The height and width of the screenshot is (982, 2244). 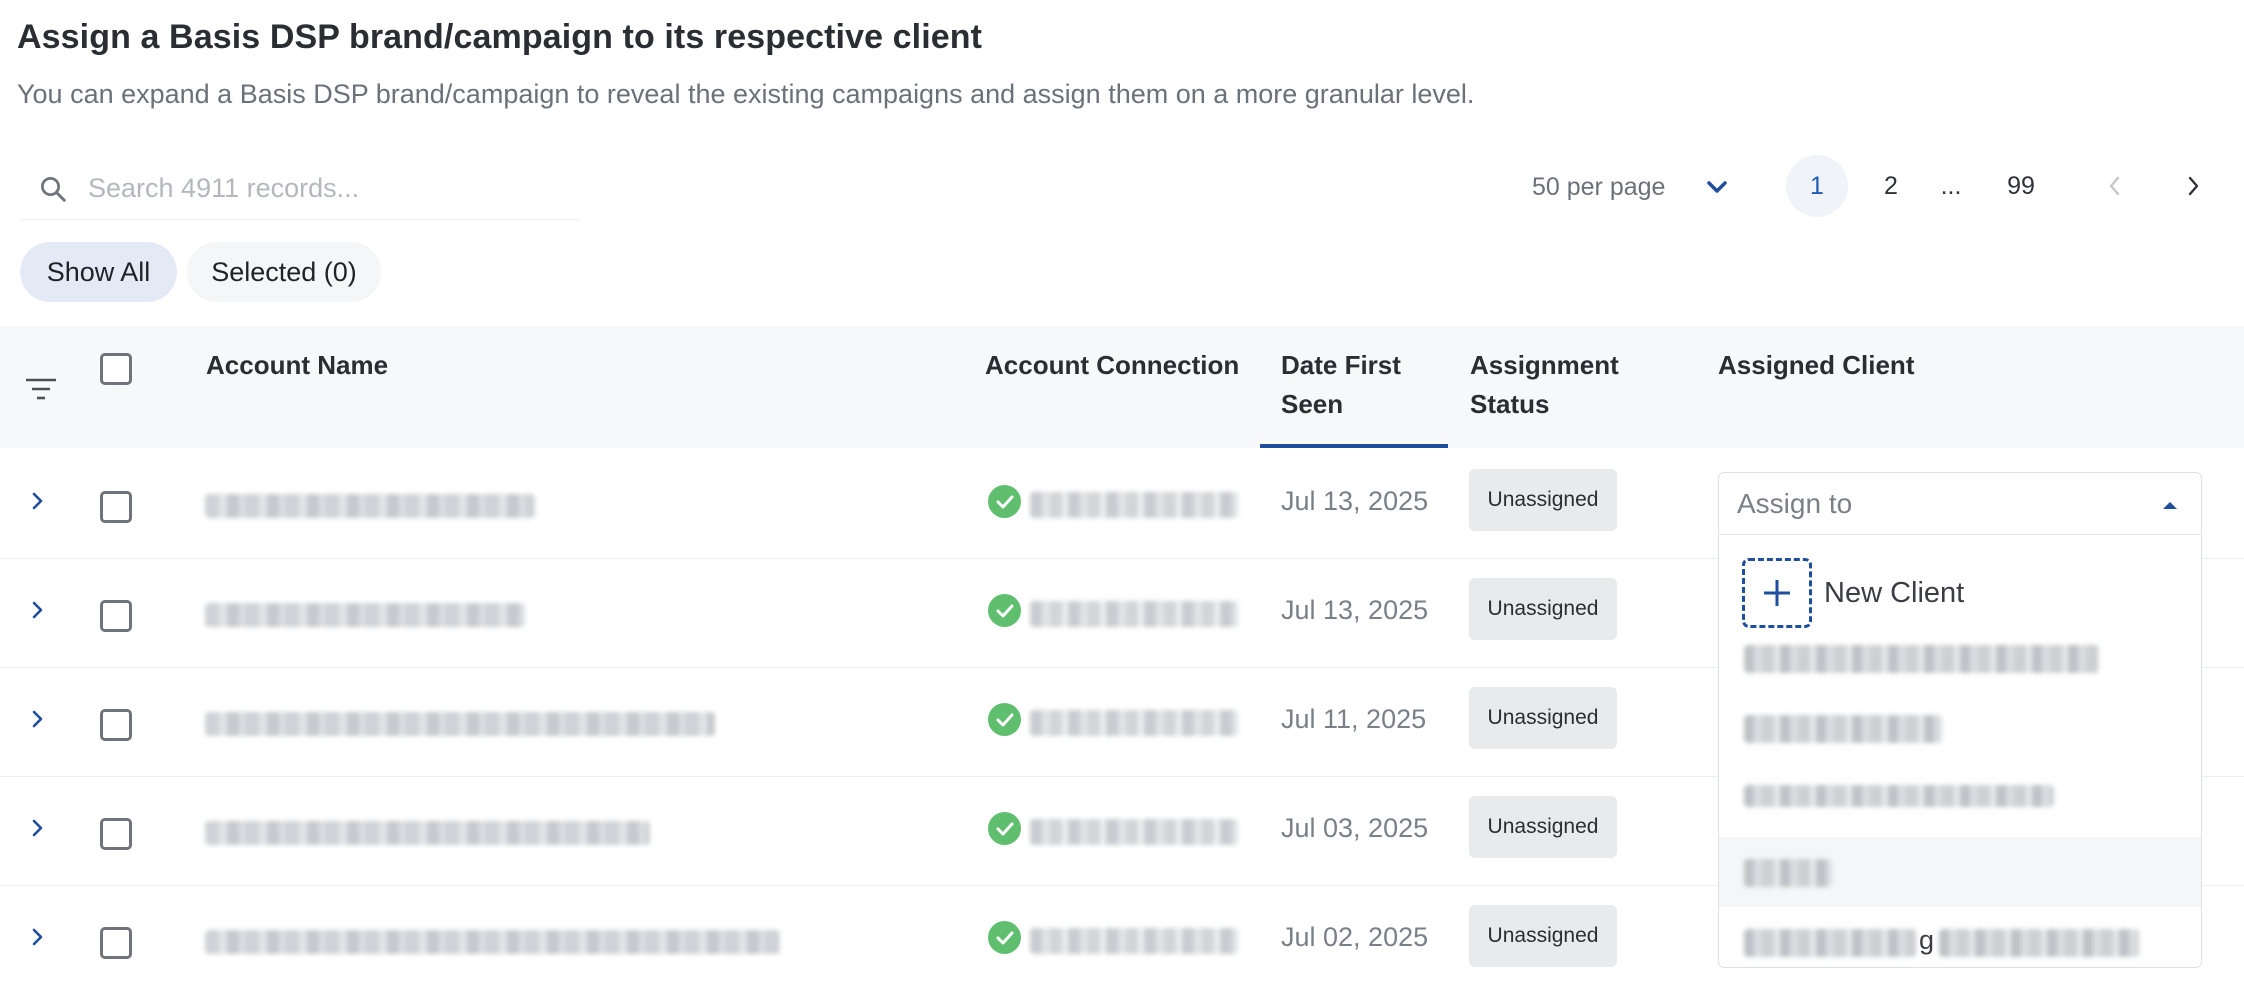 What do you see at coordinates (1354, 719) in the screenshot?
I see `date-first-seen: Jul 11, 2025` at bounding box center [1354, 719].